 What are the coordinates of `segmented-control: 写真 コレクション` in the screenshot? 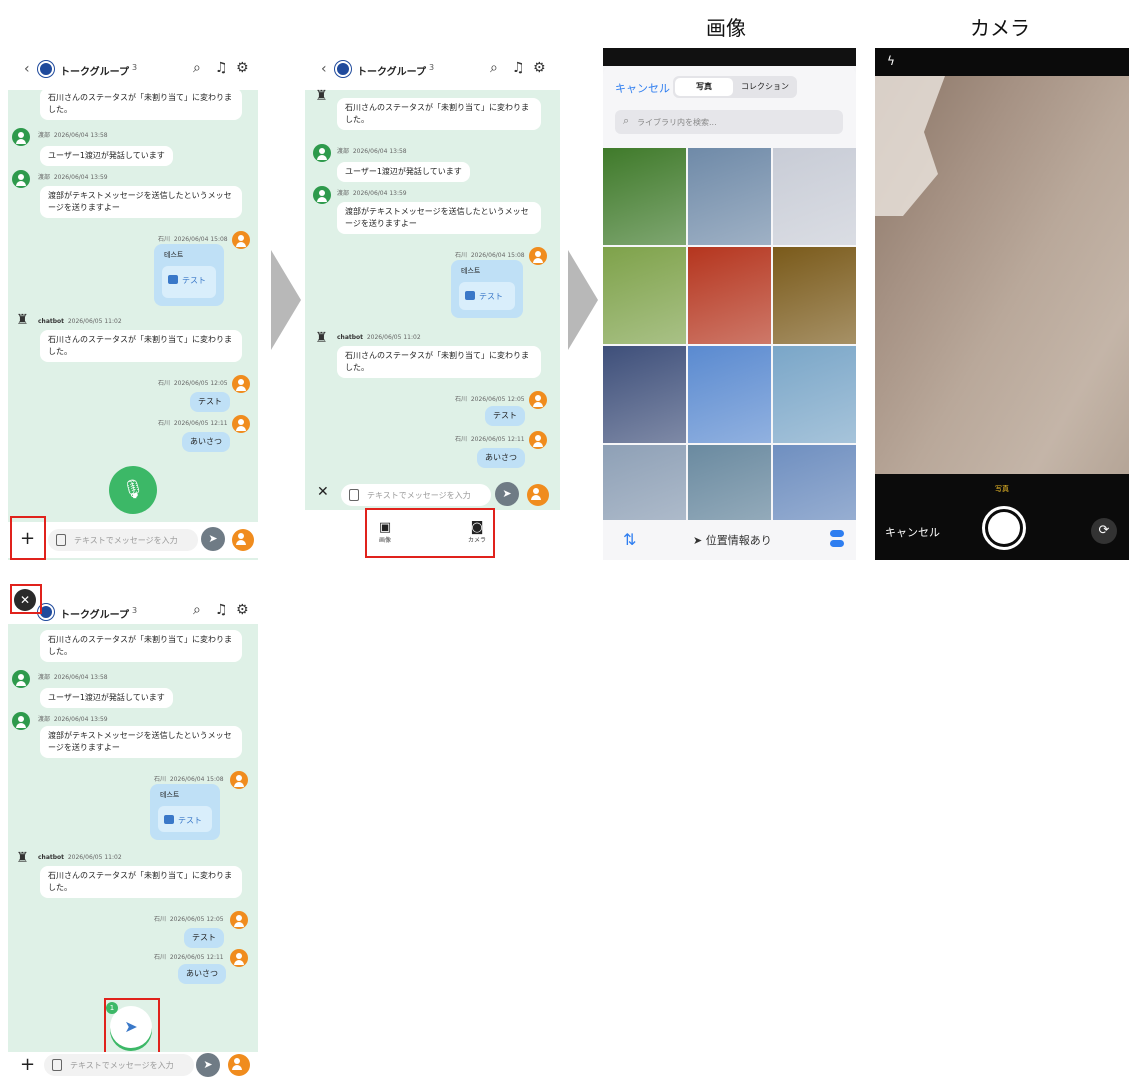 It's located at (735, 87).